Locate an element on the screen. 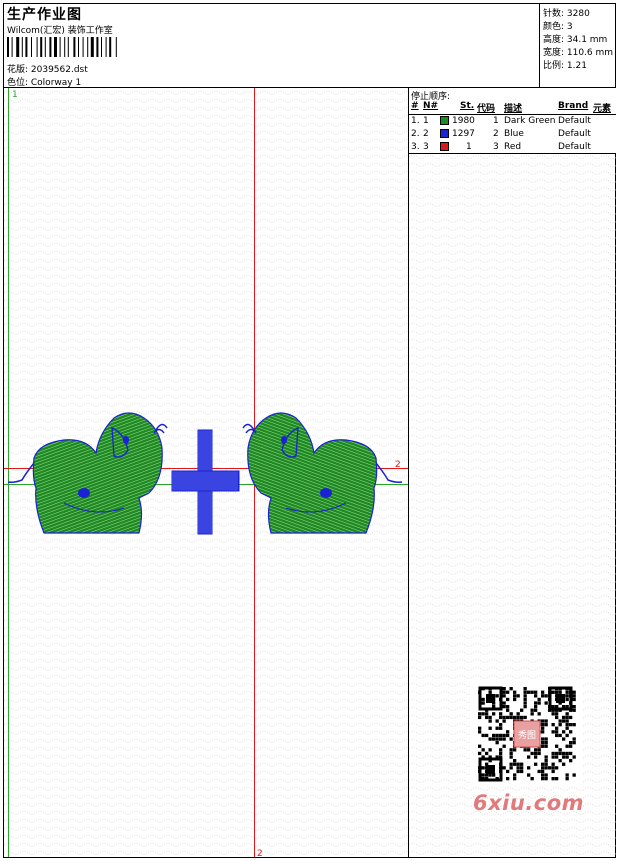 The image size is (620, 861). row-1-code: 1 is located at coordinates (496, 121).